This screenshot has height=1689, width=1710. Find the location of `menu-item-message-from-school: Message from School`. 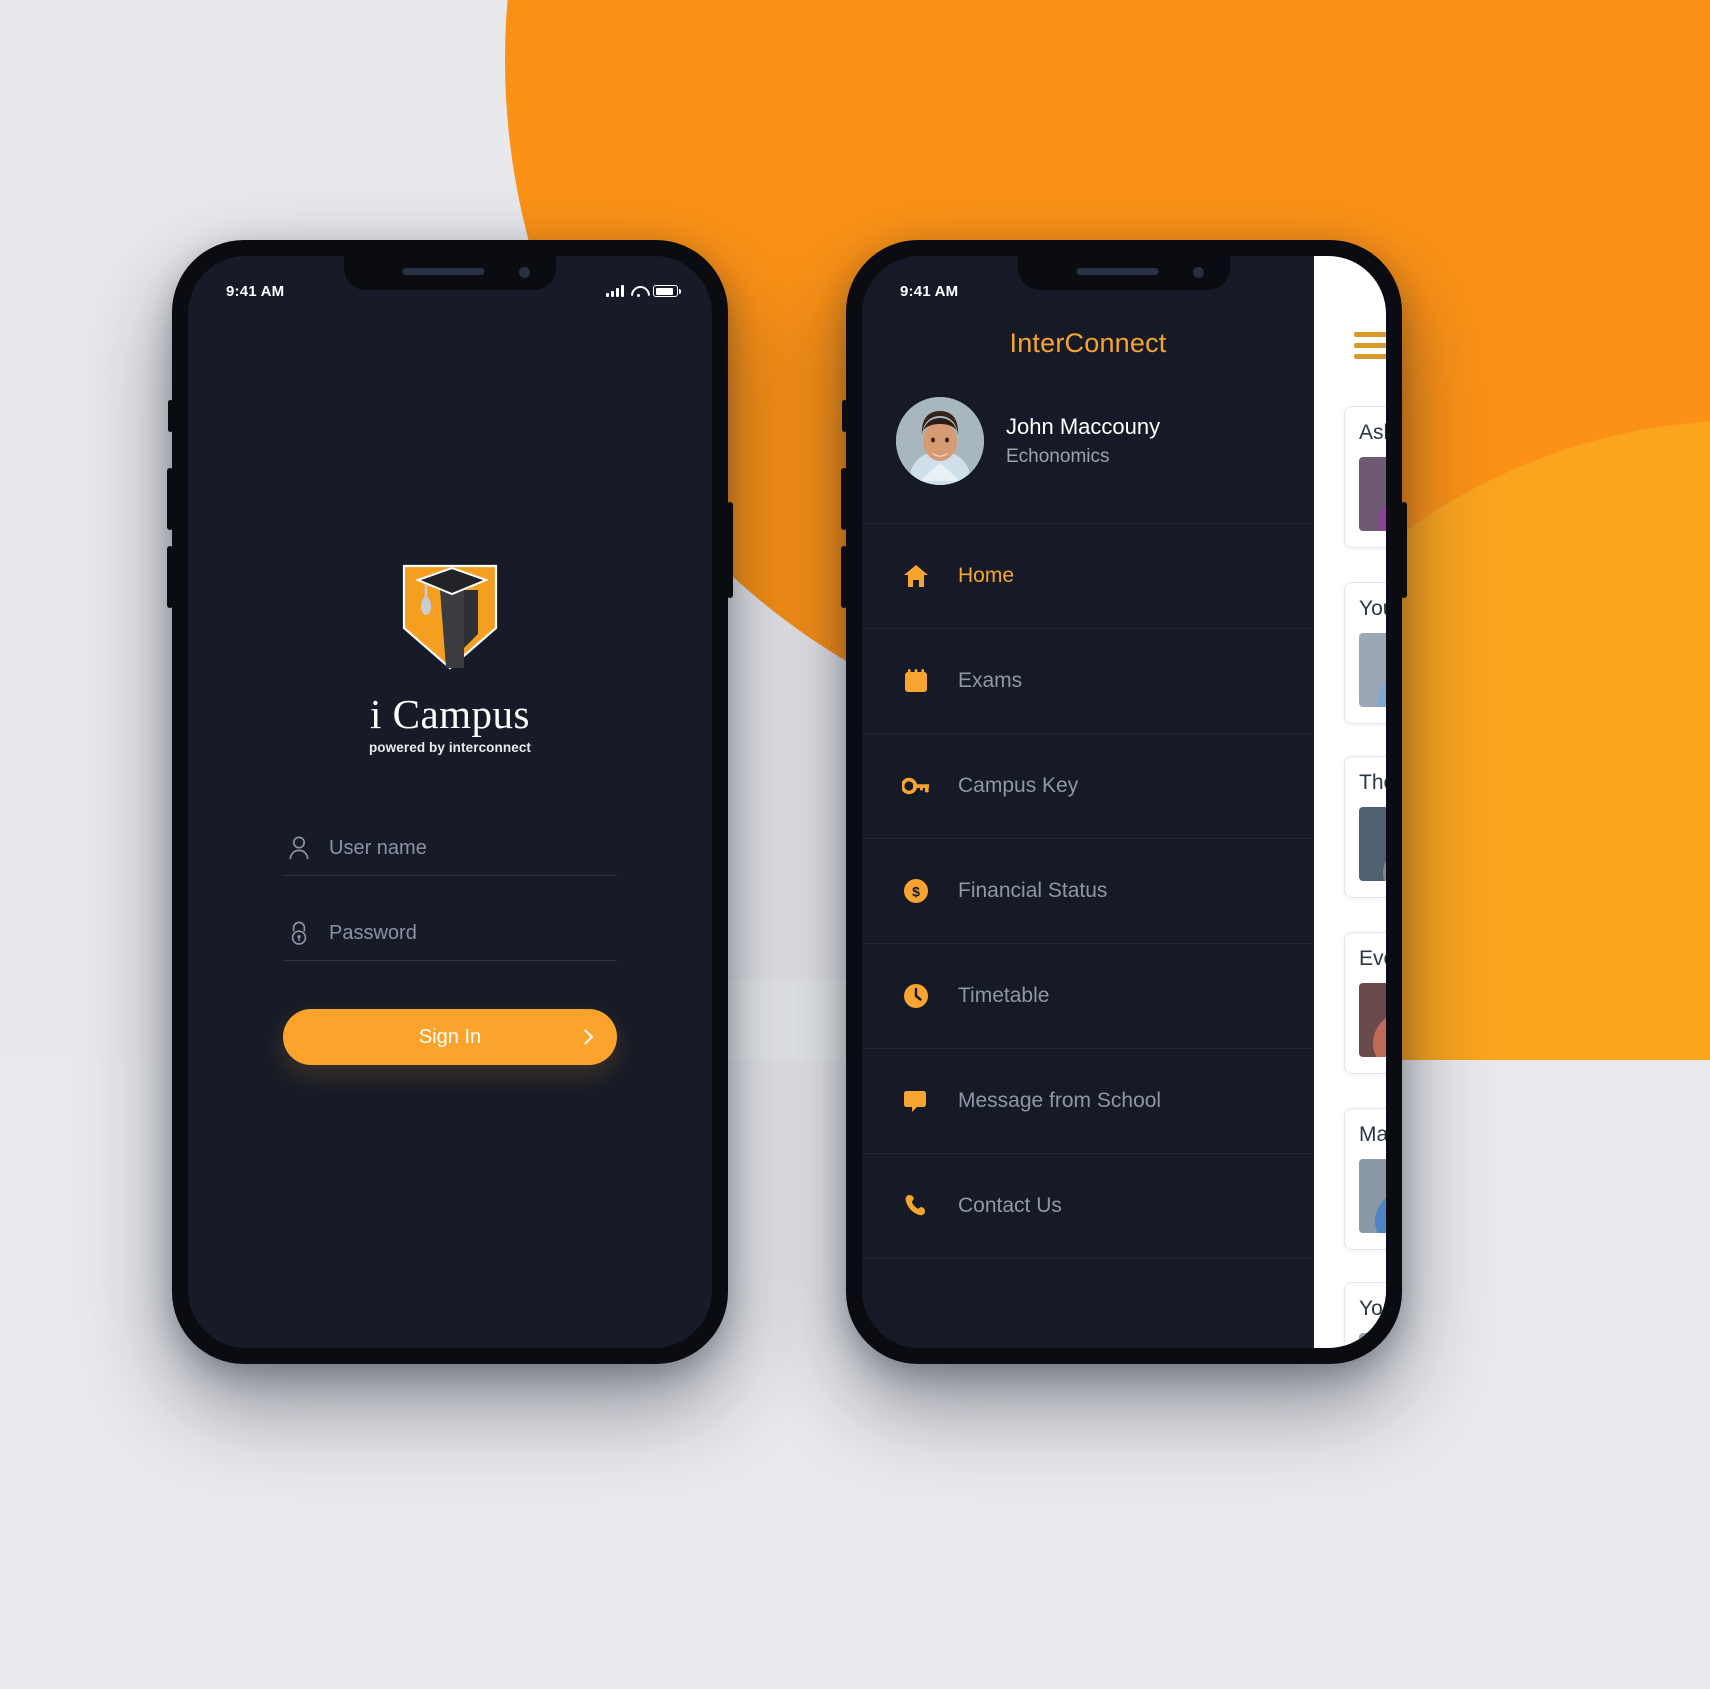

menu-item-message-from-school: Message from School is located at coordinates (1088, 1101).